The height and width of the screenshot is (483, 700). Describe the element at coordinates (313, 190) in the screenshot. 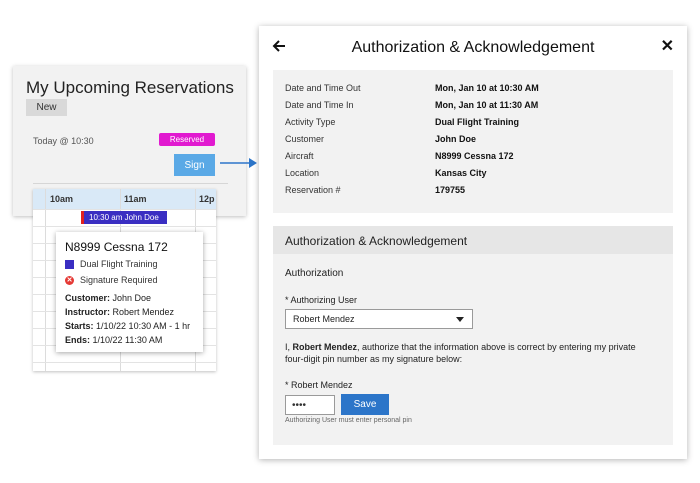

I see `detail-label: Reservation #` at that location.